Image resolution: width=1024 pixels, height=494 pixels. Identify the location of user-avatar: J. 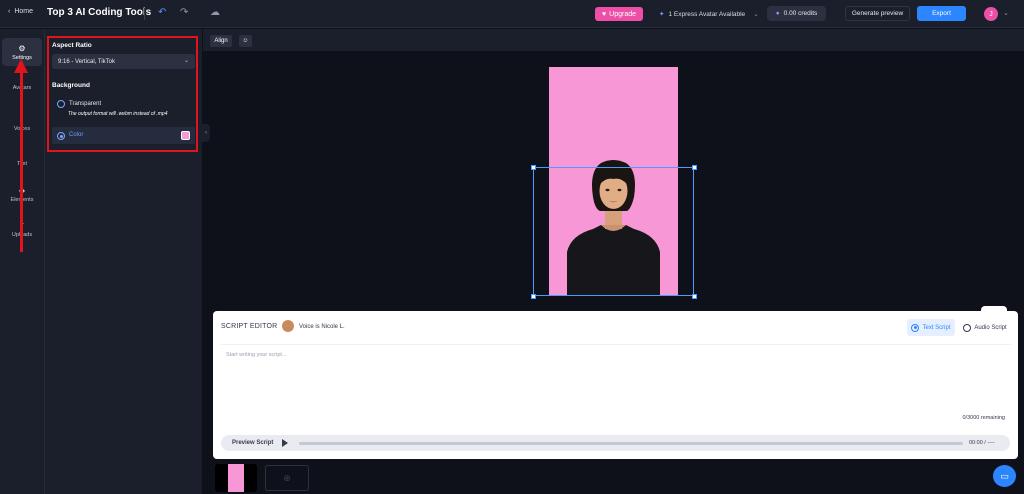
(991, 14).